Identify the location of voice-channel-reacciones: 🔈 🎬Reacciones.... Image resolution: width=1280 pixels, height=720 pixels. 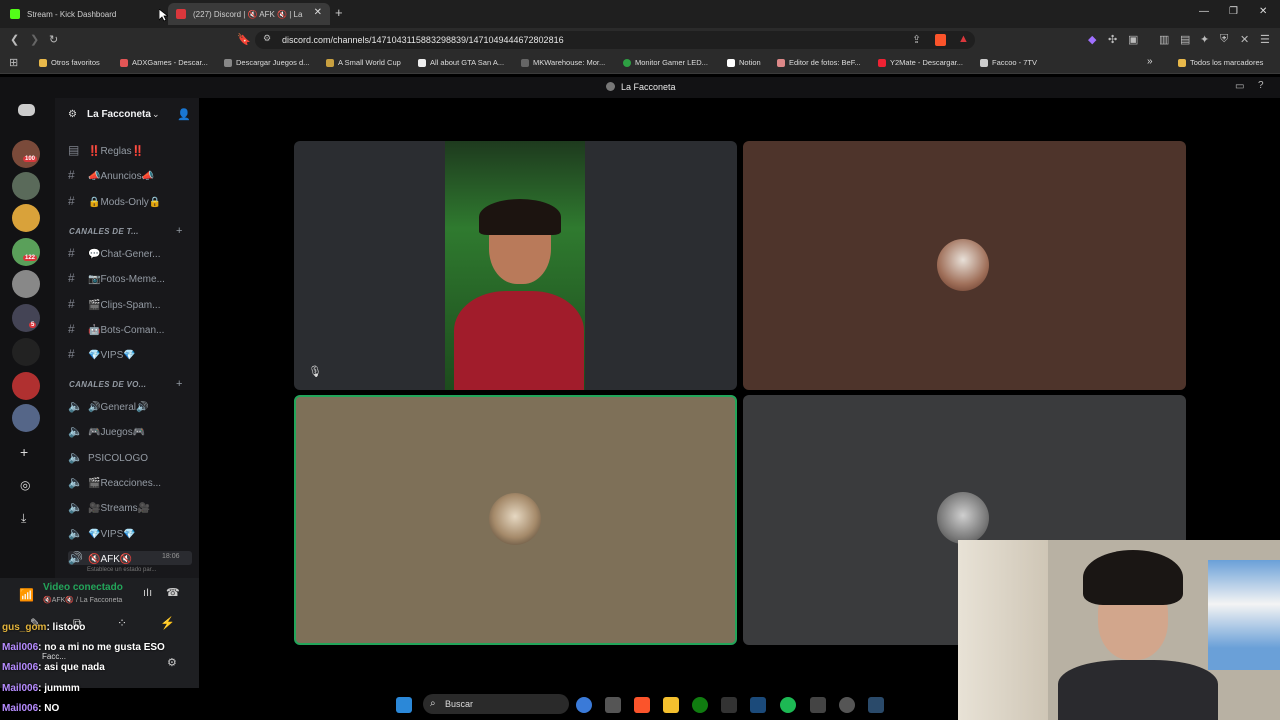
(114, 482).